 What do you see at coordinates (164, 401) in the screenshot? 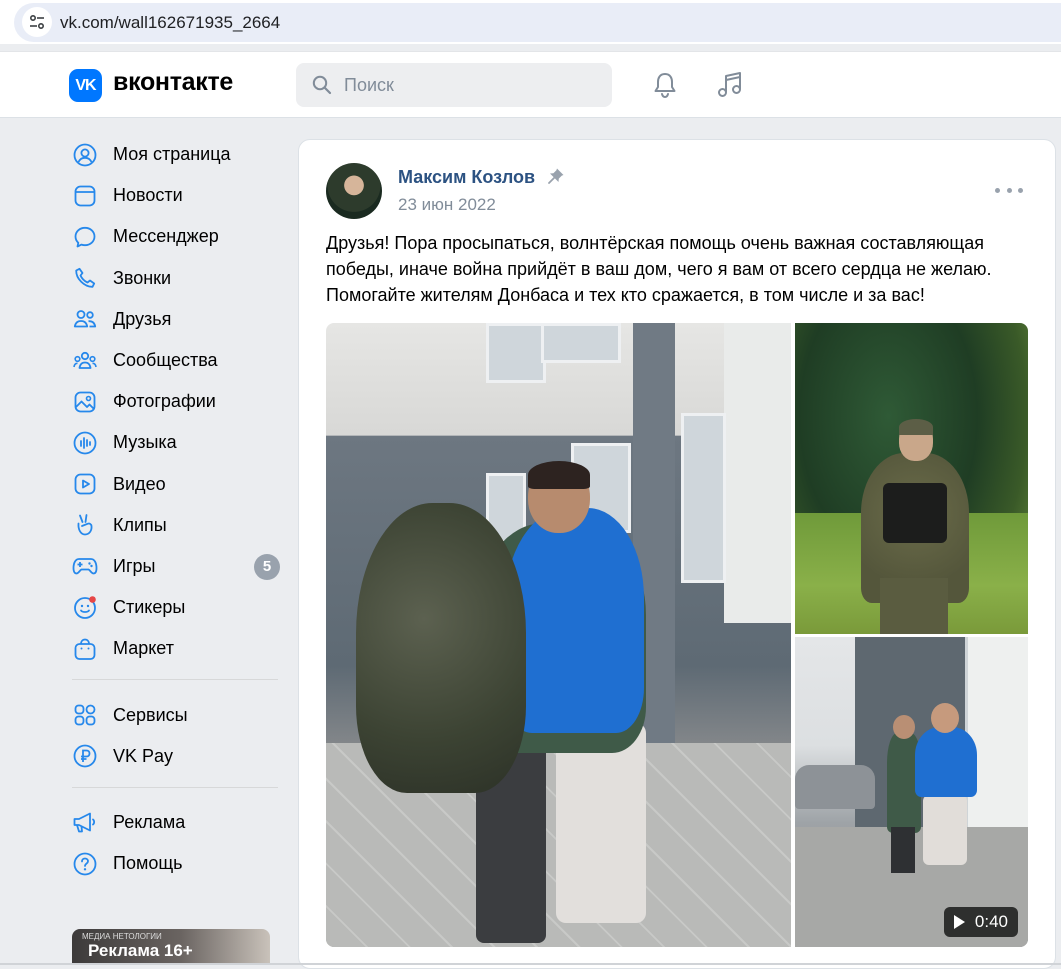
I see `sidebar-item-label: Фотографии` at bounding box center [164, 401].